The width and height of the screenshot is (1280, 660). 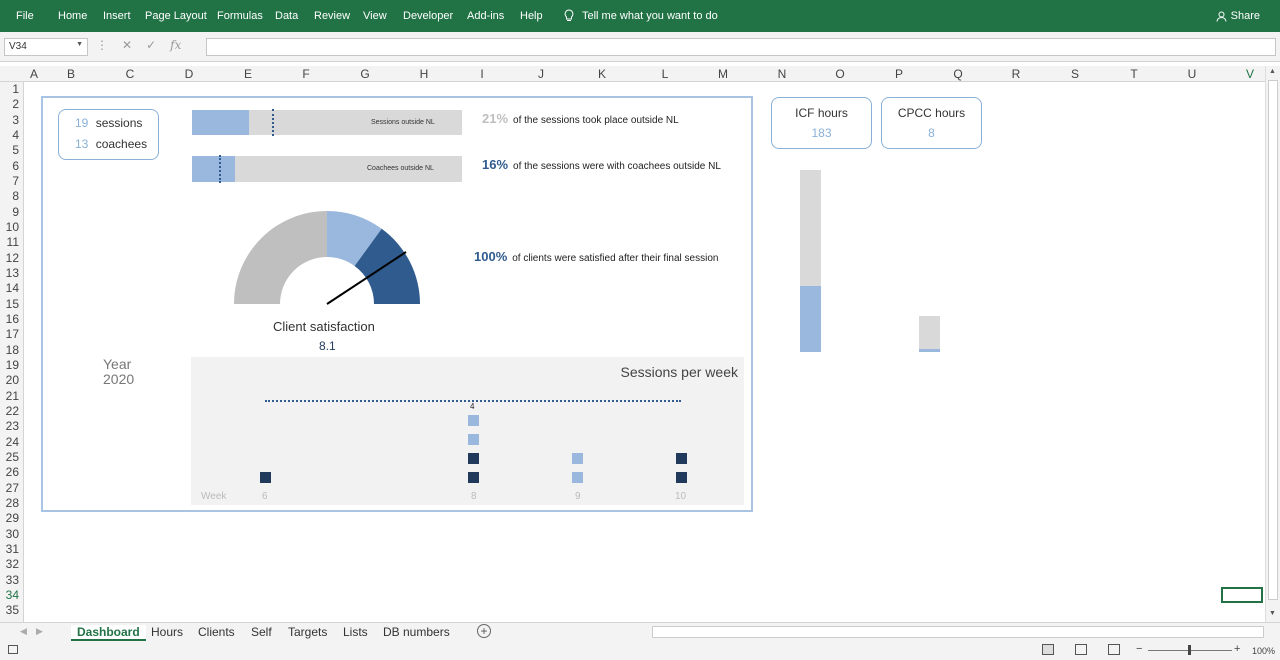 I want to click on zoom-in-button: +, so click(x=1237, y=649).